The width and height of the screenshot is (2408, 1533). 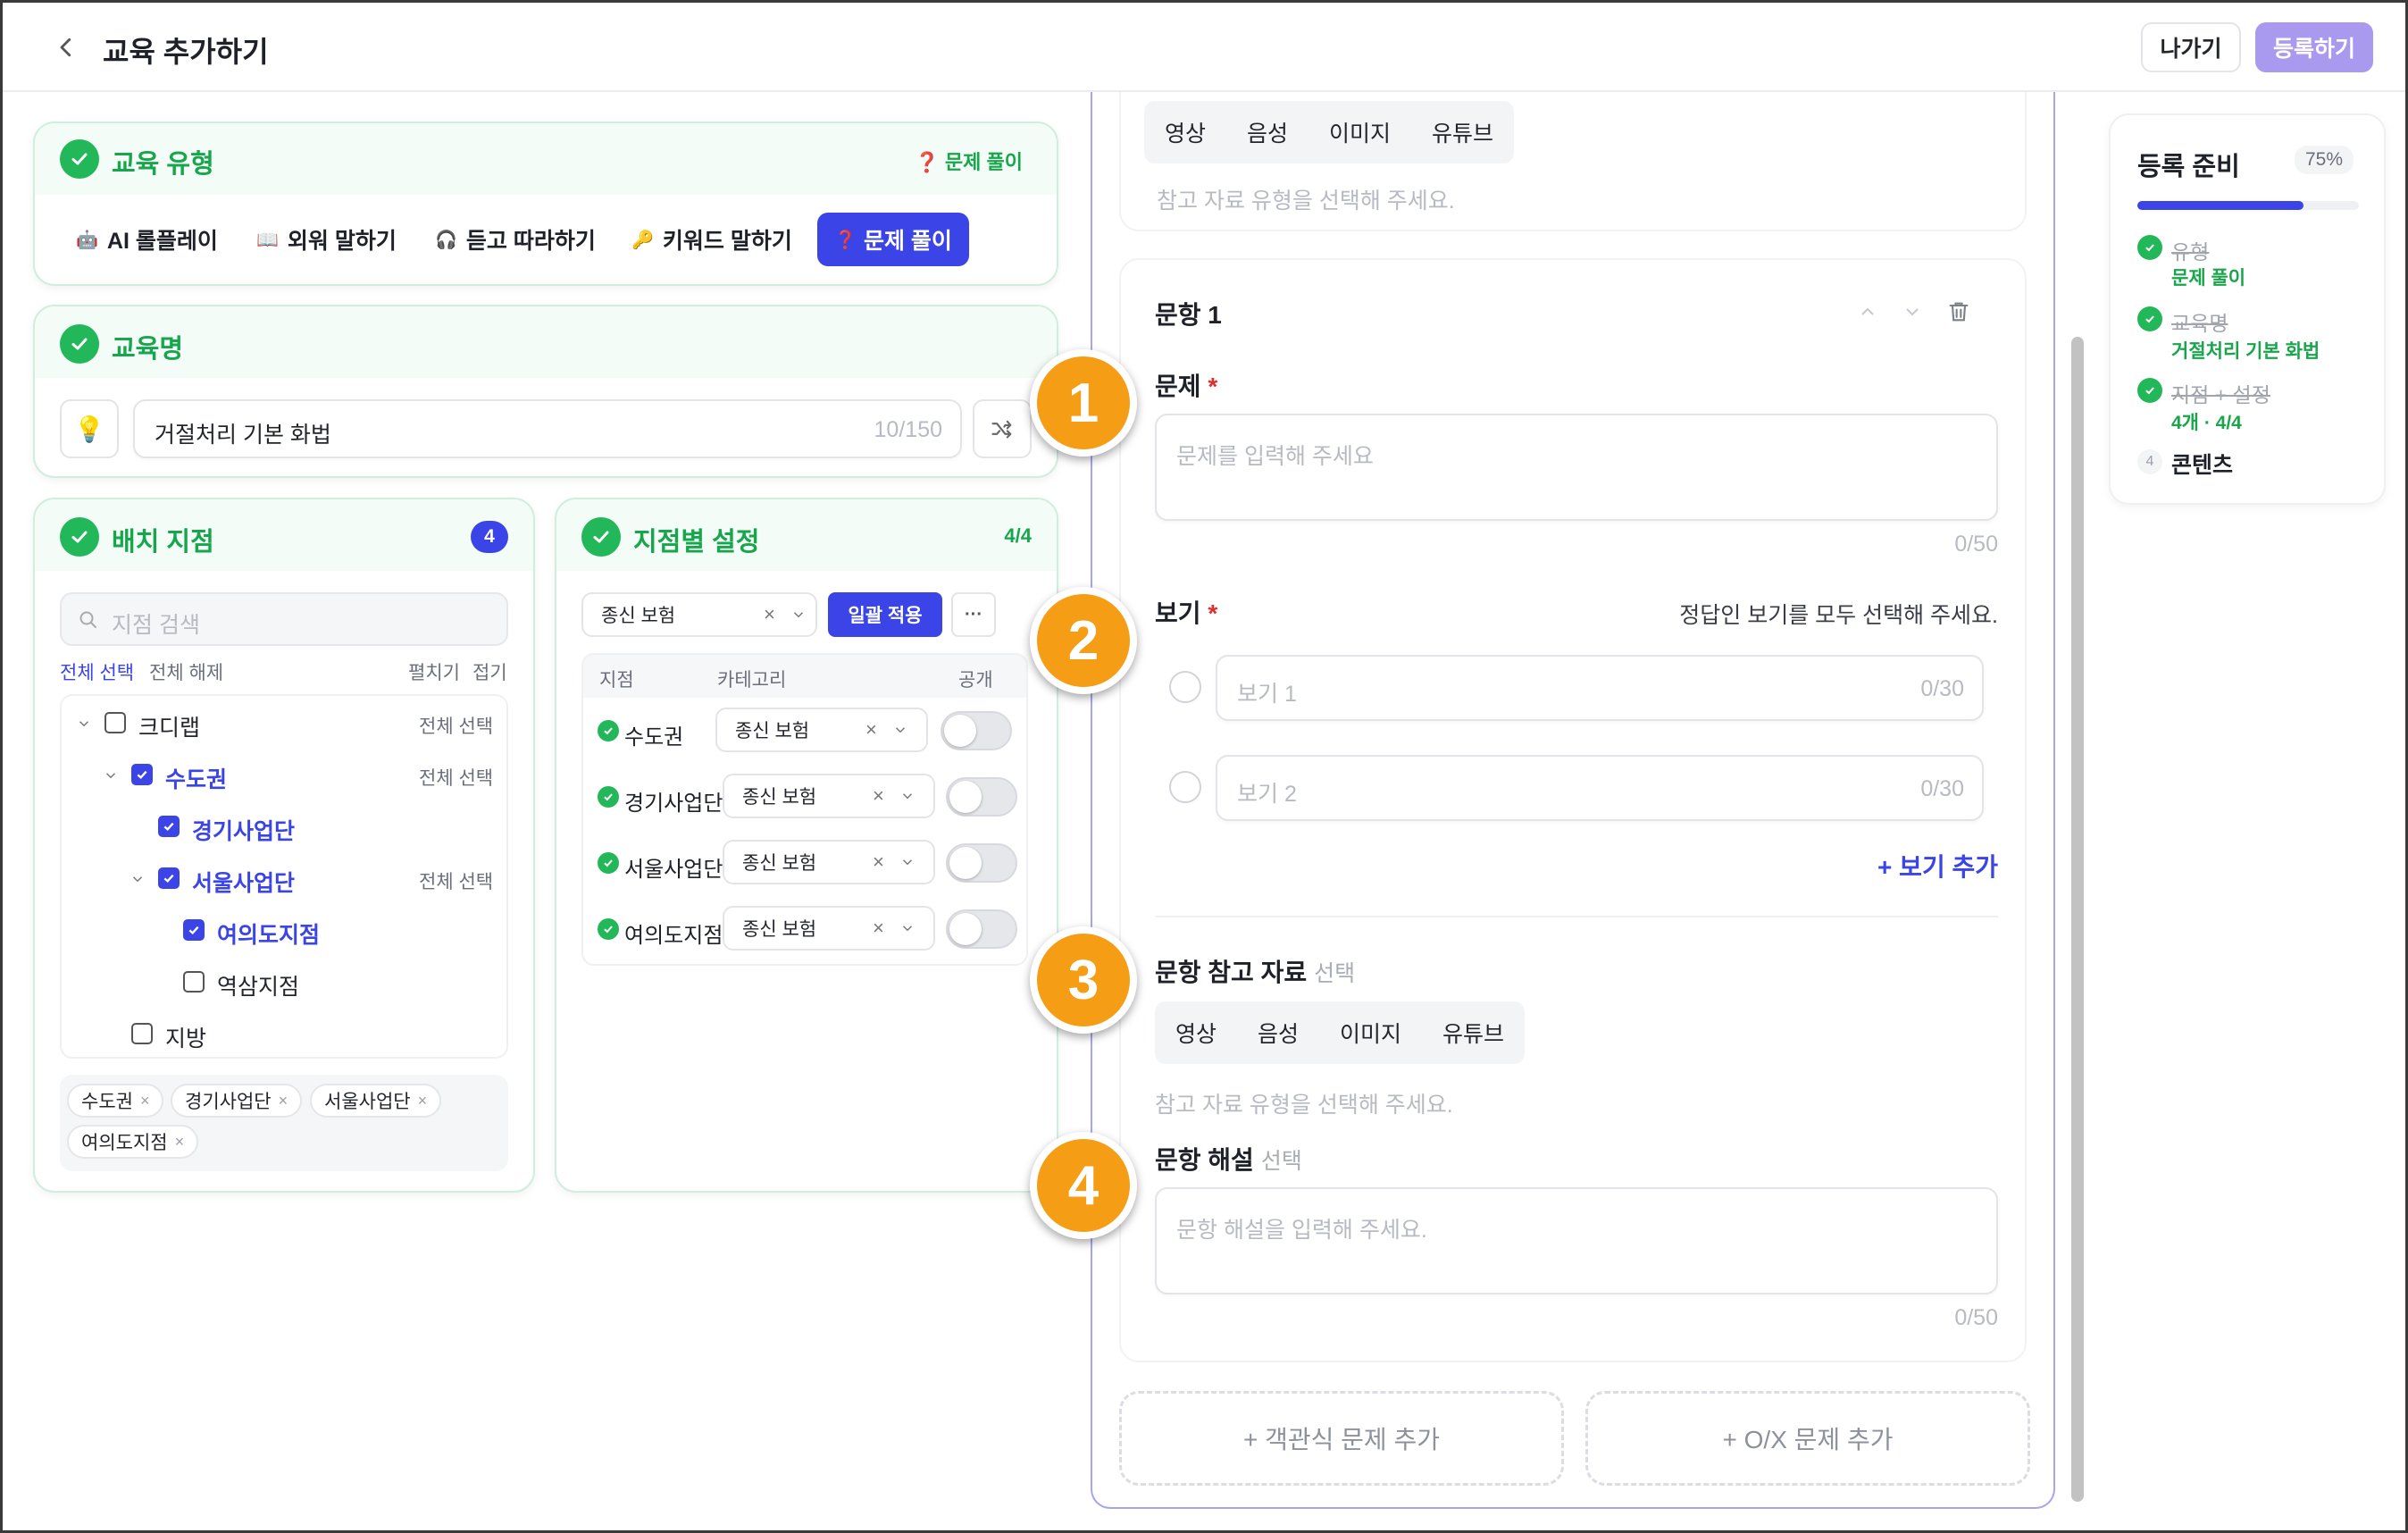 What do you see at coordinates (66, 47) in the screenshot?
I see `back-icon` at bounding box center [66, 47].